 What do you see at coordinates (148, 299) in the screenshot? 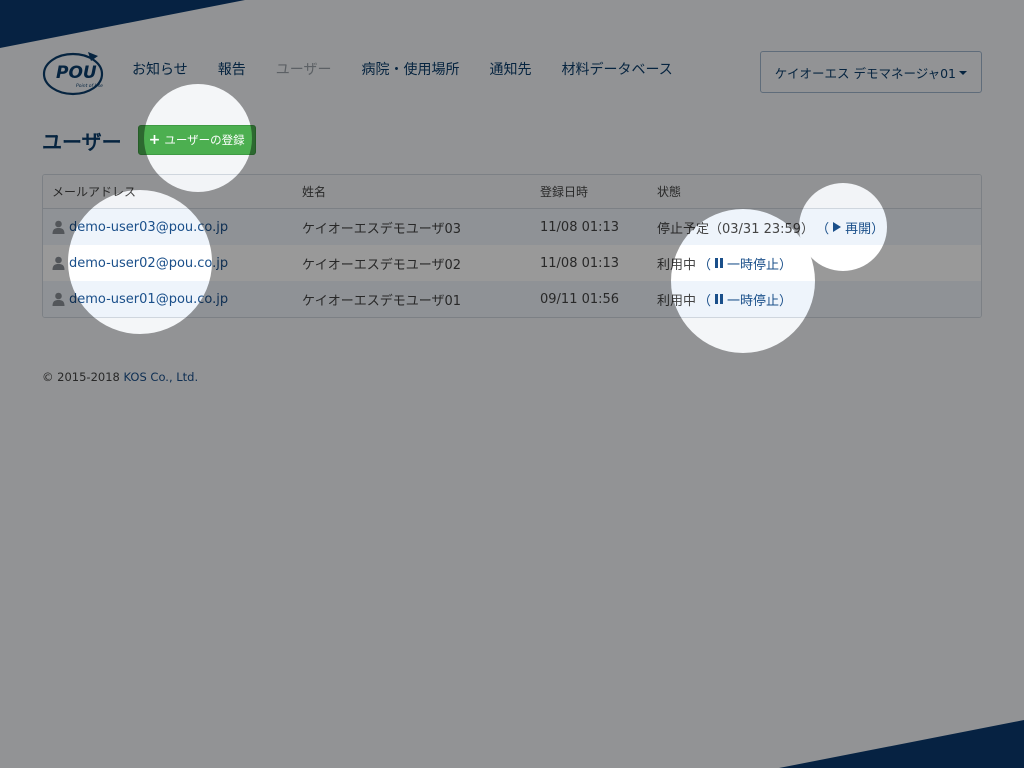
I see `user-email-link: demo-user01@pou.co.jp` at bounding box center [148, 299].